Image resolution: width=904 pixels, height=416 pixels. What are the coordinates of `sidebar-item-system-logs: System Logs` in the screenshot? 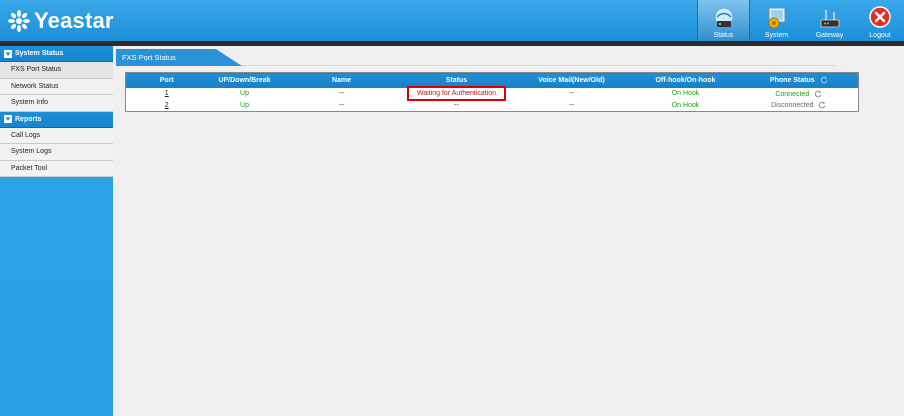 It's located at (56, 152).